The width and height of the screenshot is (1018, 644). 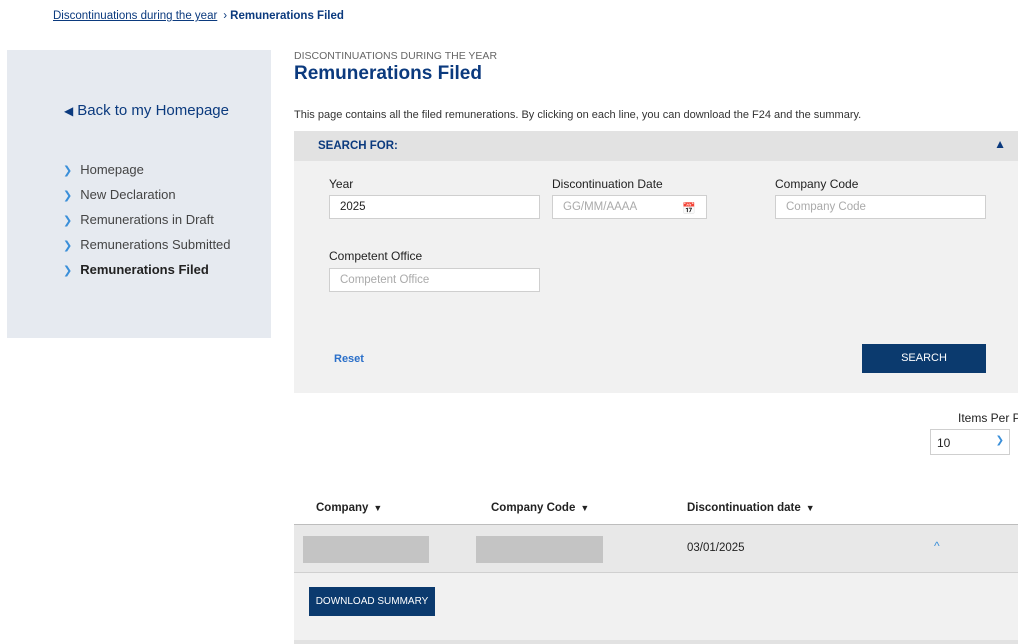 What do you see at coordinates (388, 73) in the screenshot?
I see `page-title: Remunerations Filed` at bounding box center [388, 73].